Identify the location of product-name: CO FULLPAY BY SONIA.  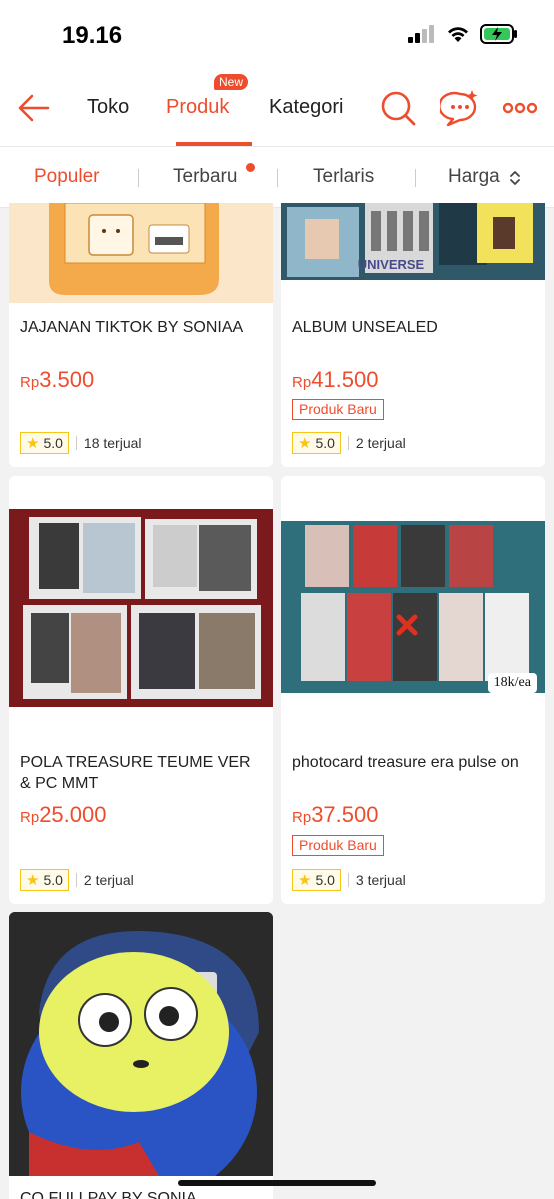
(141, 1193).